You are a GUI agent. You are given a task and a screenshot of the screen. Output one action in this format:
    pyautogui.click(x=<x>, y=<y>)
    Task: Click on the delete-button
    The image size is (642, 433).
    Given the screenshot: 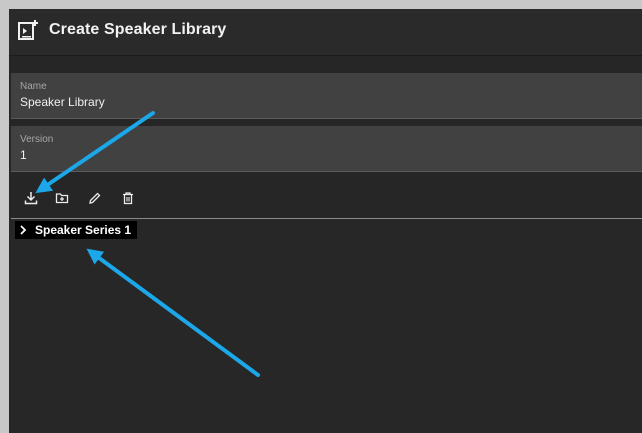 What is the action you would take?
    pyautogui.click(x=128, y=200)
    